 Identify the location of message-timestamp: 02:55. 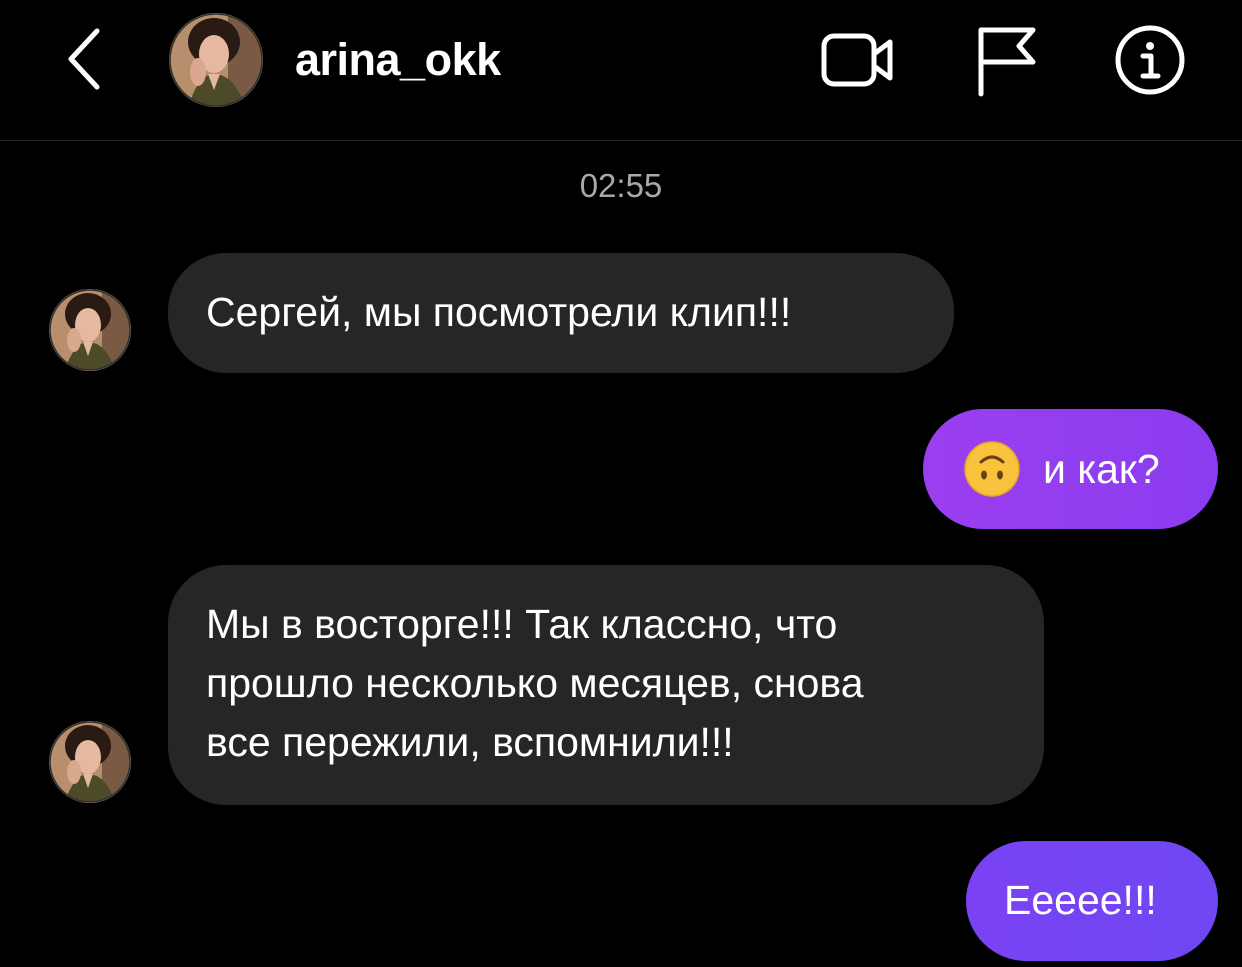
(621, 185).